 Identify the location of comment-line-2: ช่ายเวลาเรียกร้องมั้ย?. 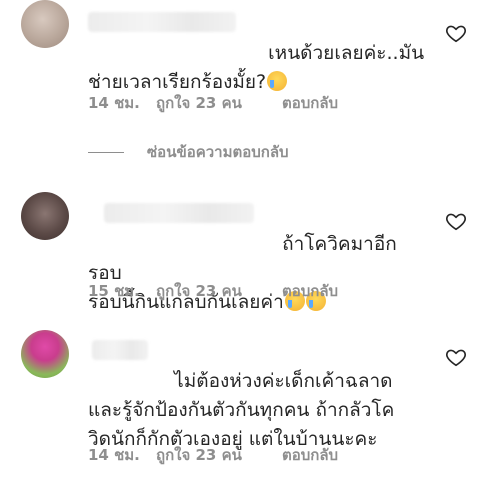
(177, 82).